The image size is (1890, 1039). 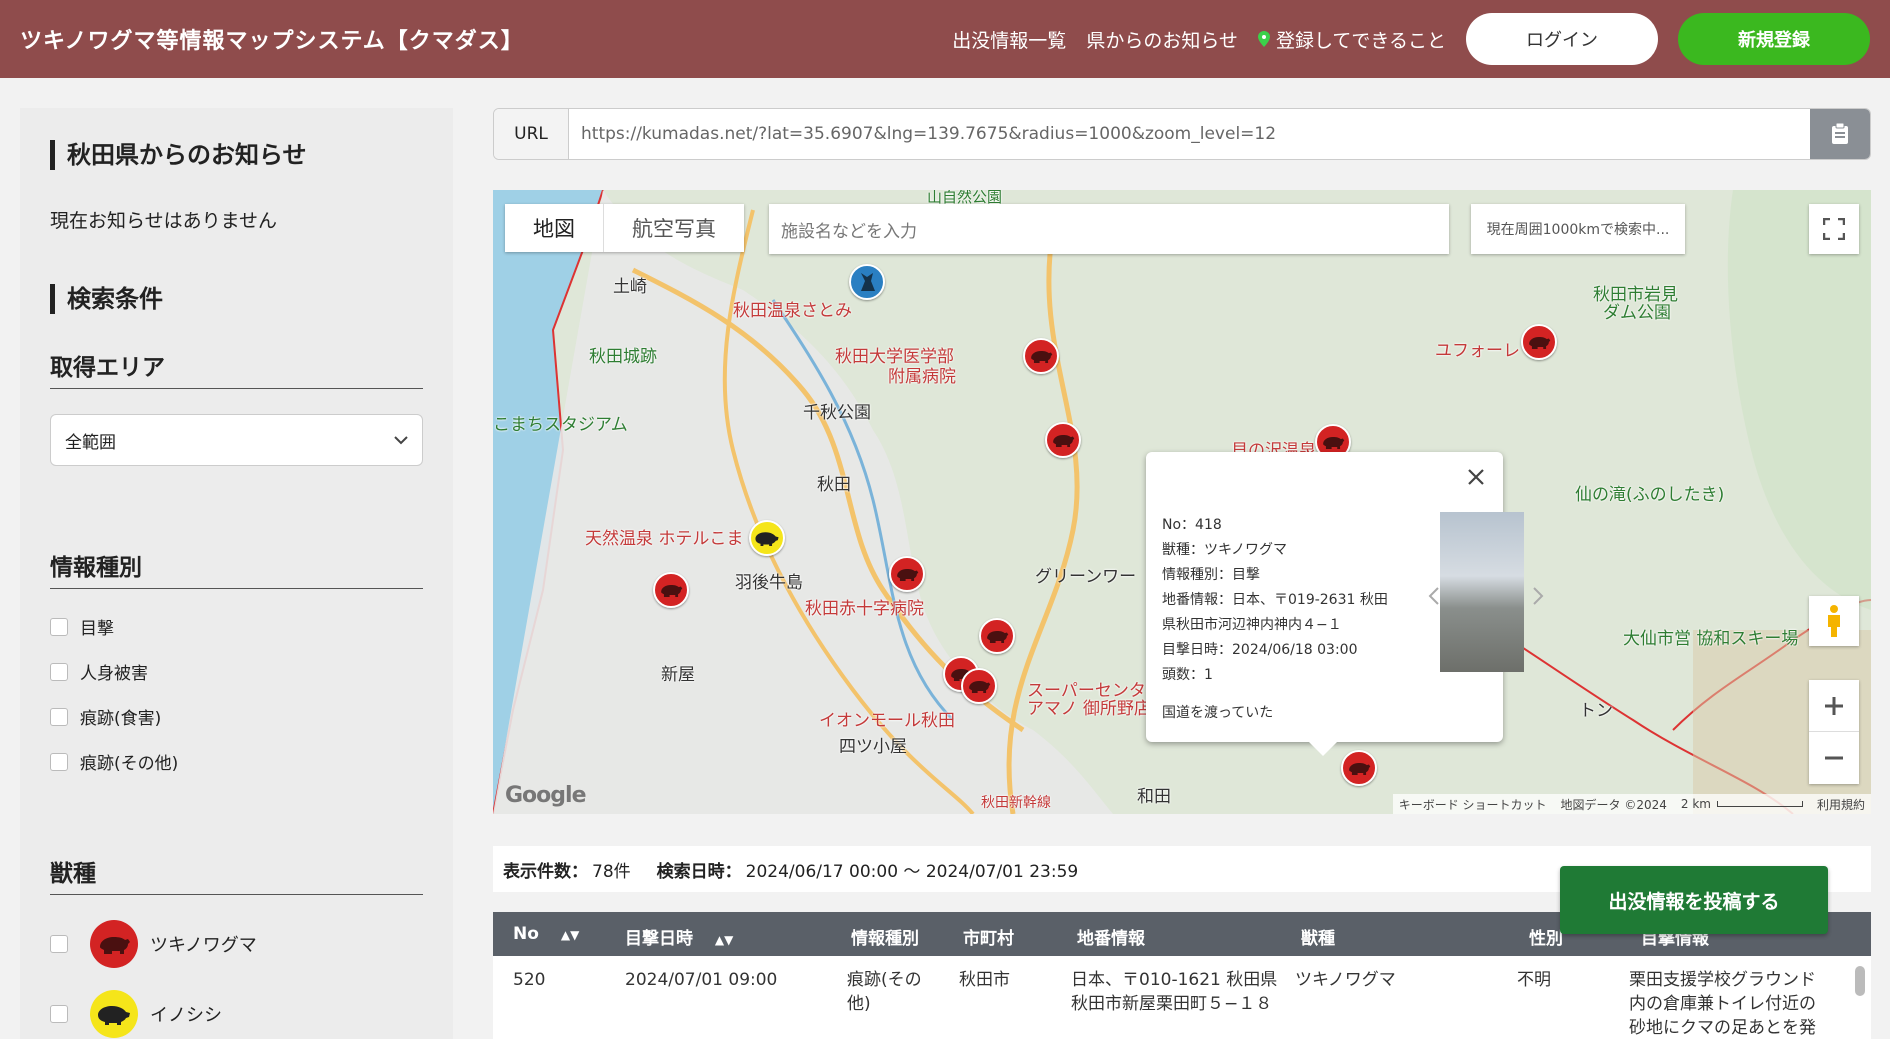 What do you see at coordinates (864, 609) in the screenshot?
I see `place-label: 秋田赤十字病院` at bounding box center [864, 609].